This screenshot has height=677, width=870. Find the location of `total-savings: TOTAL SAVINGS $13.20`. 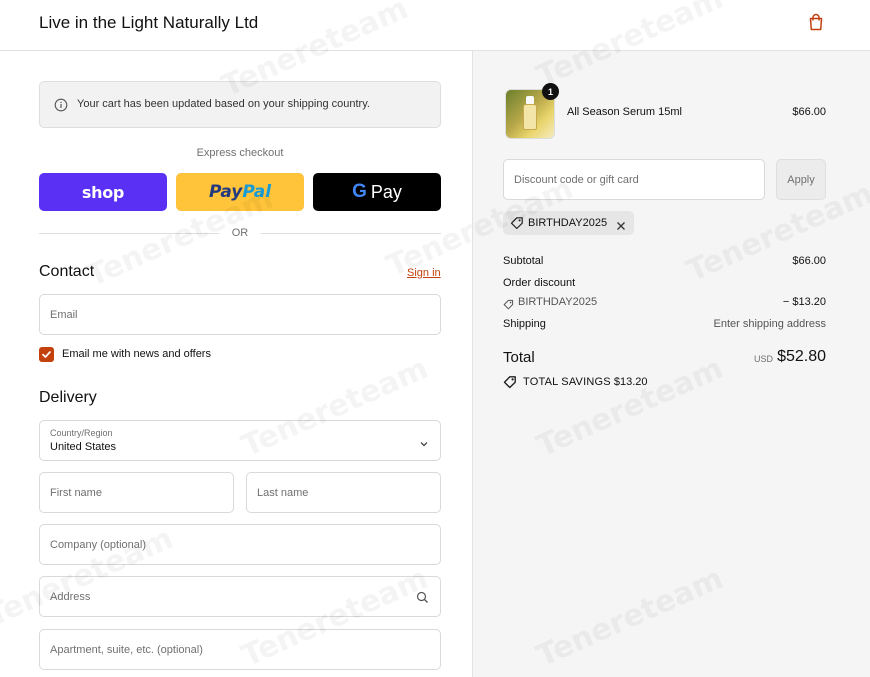

total-savings: TOTAL SAVINGS $13.20 is located at coordinates (585, 382).